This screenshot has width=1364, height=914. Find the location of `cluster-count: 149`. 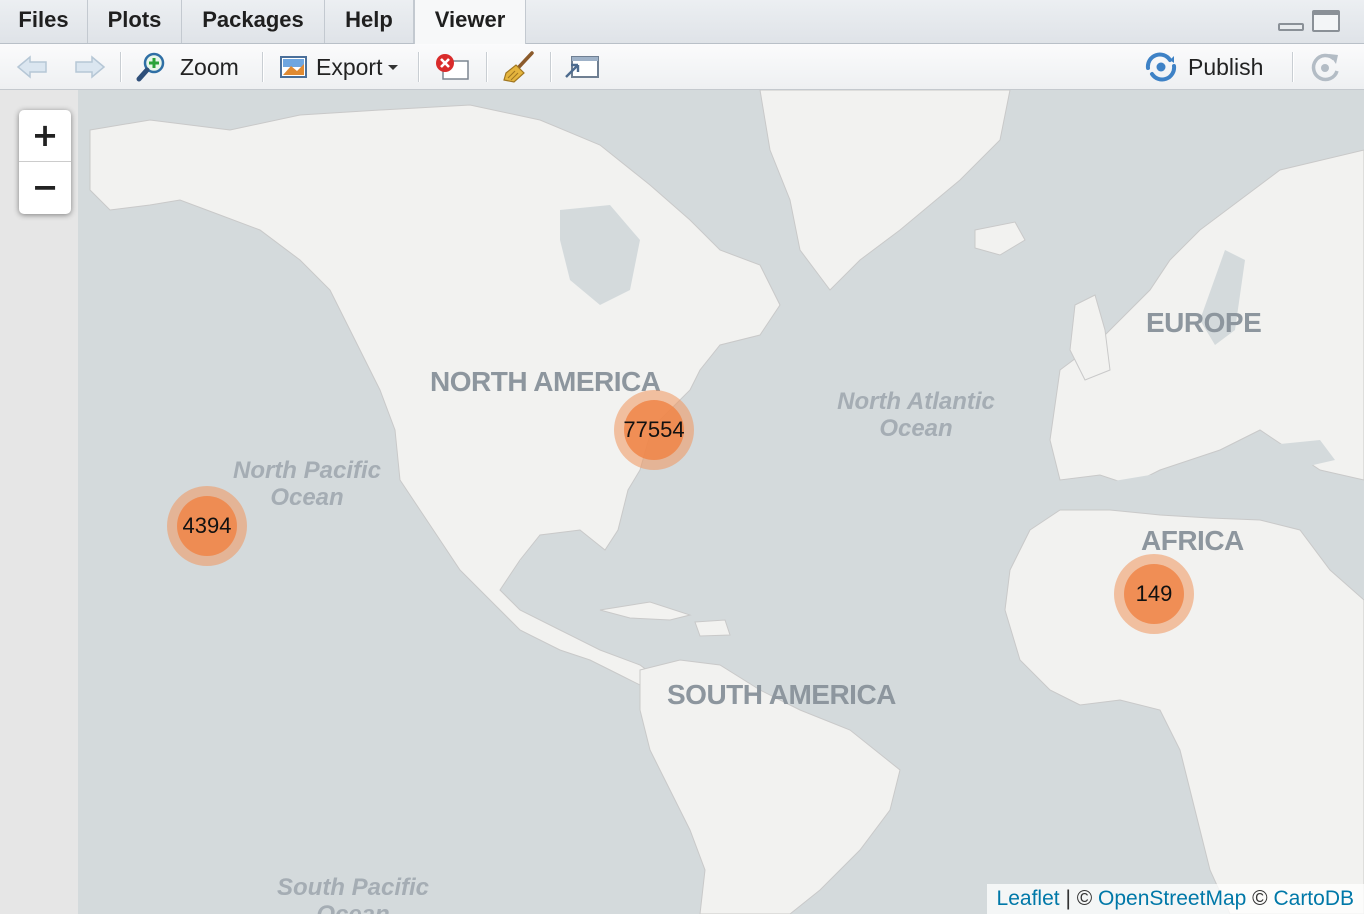

cluster-count: 149 is located at coordinates (1154, 594).